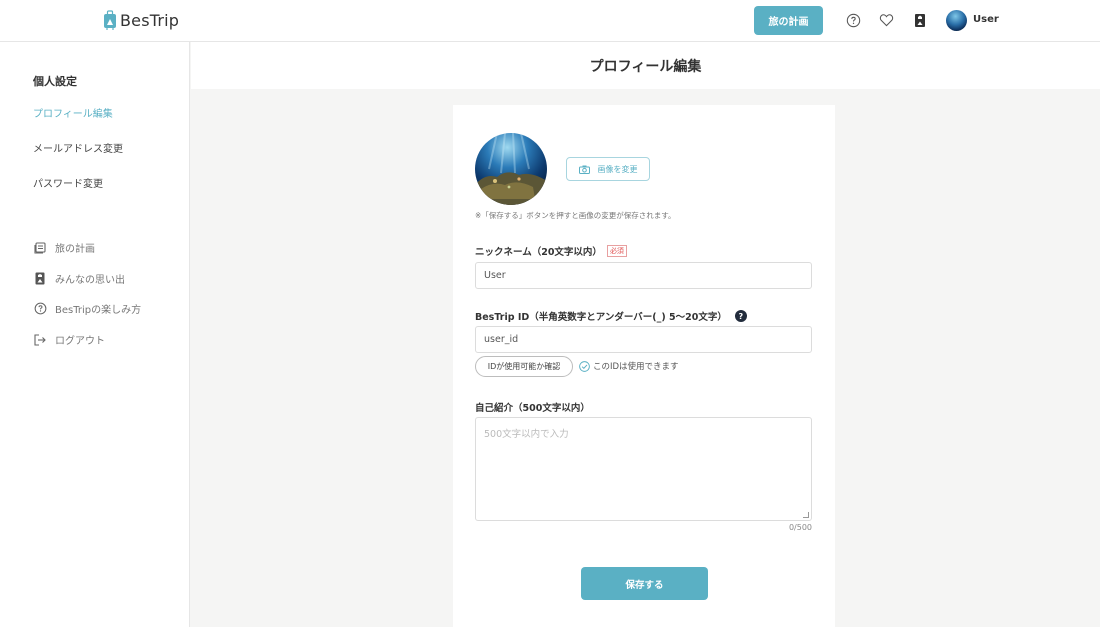 The height and width of the screenshot is (627, 1100). What do you see at coordinates (524, 366) in the screenshot?
I see `check-id-availability-button: IDが使用可能か確認` at bounding box center [524, 366].